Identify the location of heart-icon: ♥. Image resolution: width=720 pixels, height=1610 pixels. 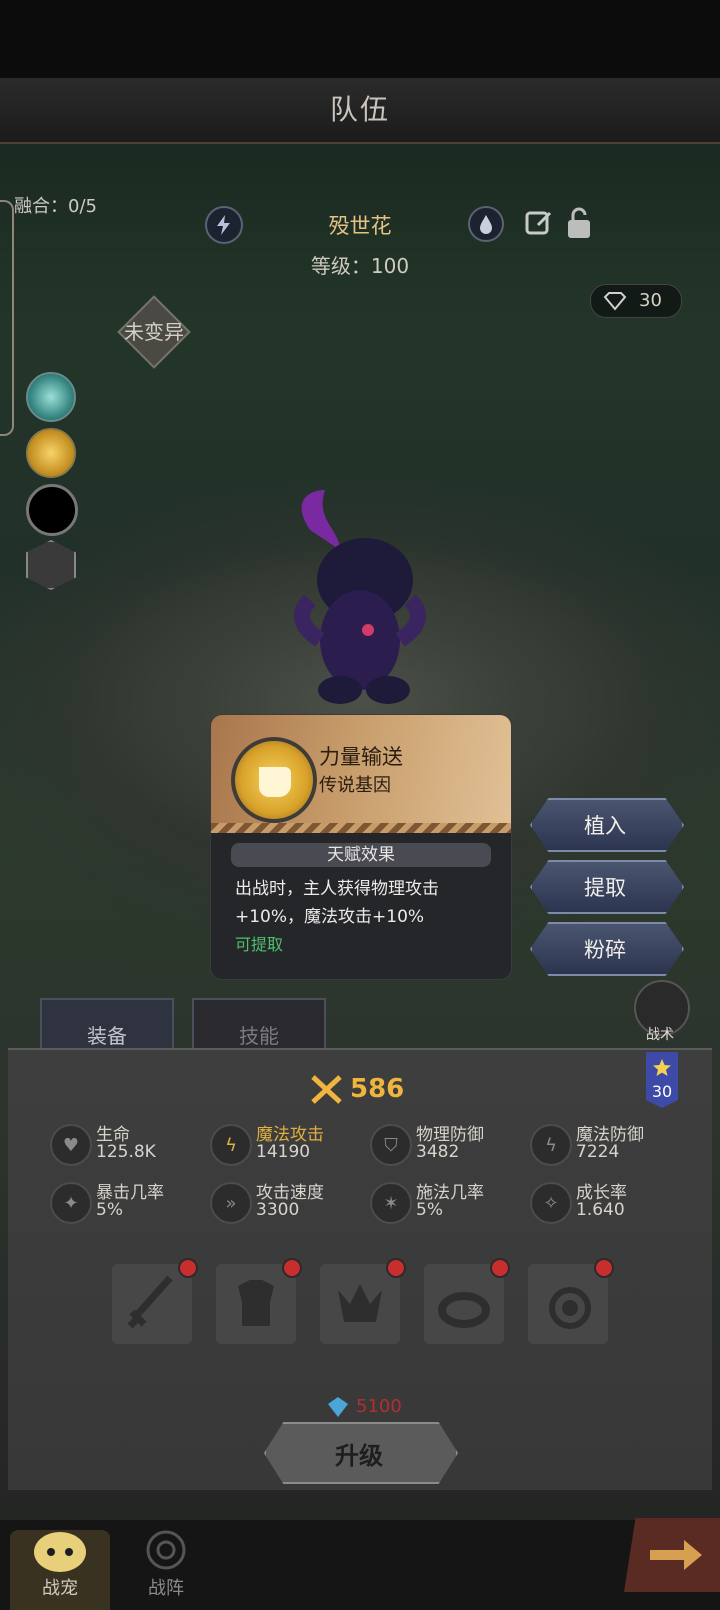
(71, 1145).